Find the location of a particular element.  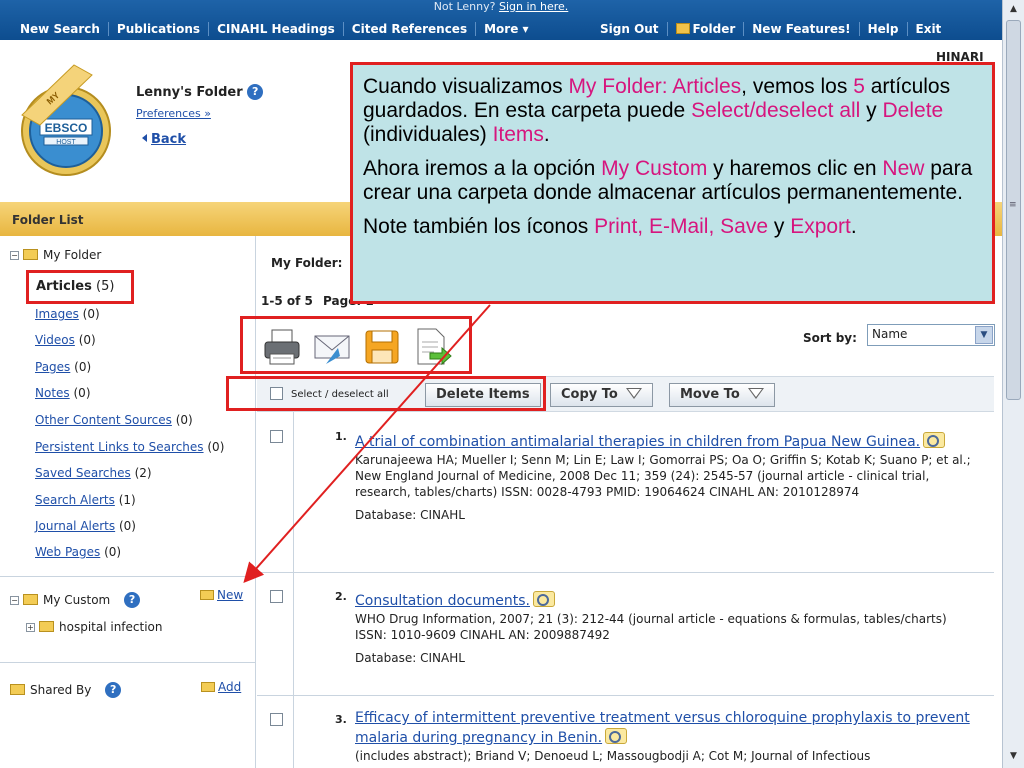

move-to-label: Move To is located at coordinates (710, 394).